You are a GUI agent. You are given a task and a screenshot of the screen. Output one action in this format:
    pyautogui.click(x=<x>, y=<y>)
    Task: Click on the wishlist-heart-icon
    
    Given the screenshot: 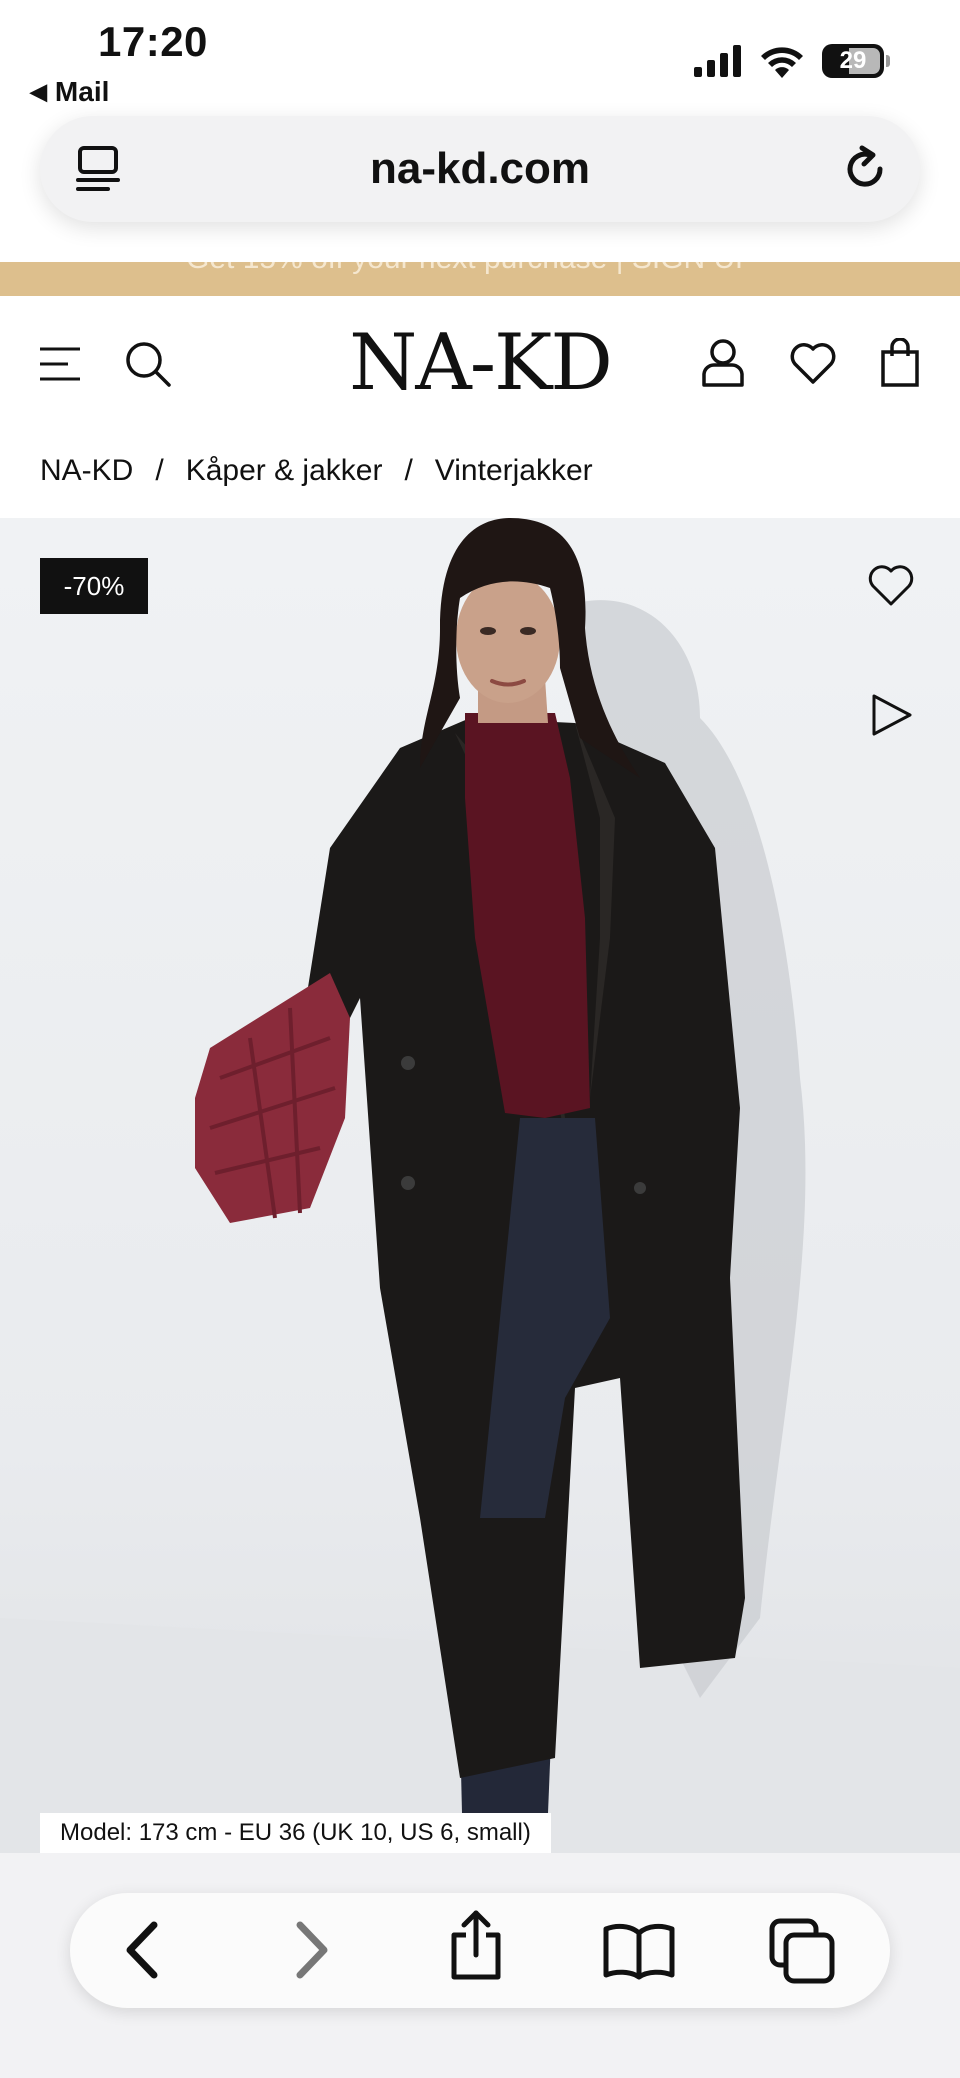 What is the action you would take?
    pyautogui.click(x=813, y=363)
    